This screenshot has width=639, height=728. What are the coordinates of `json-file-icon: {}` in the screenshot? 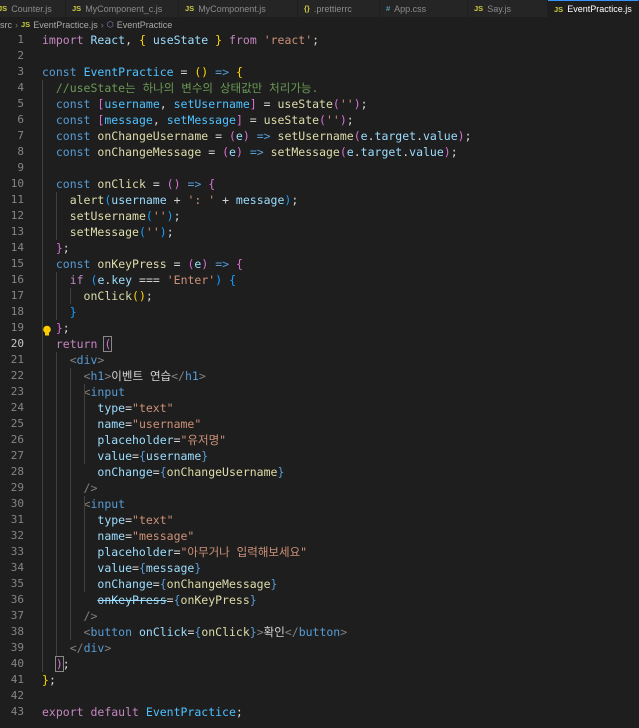 It's located at (307, 8).